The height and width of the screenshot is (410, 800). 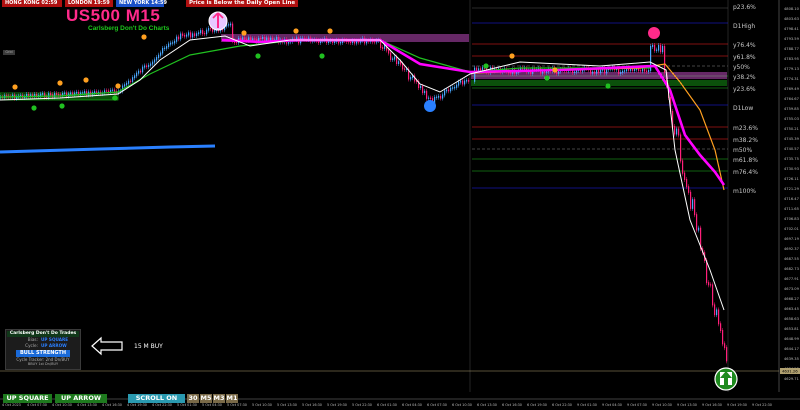 What do you see at coordinates (791, 69) in the screenshot?
I see `price-tick-label: 4779.13` at bounding box center [791, 69].